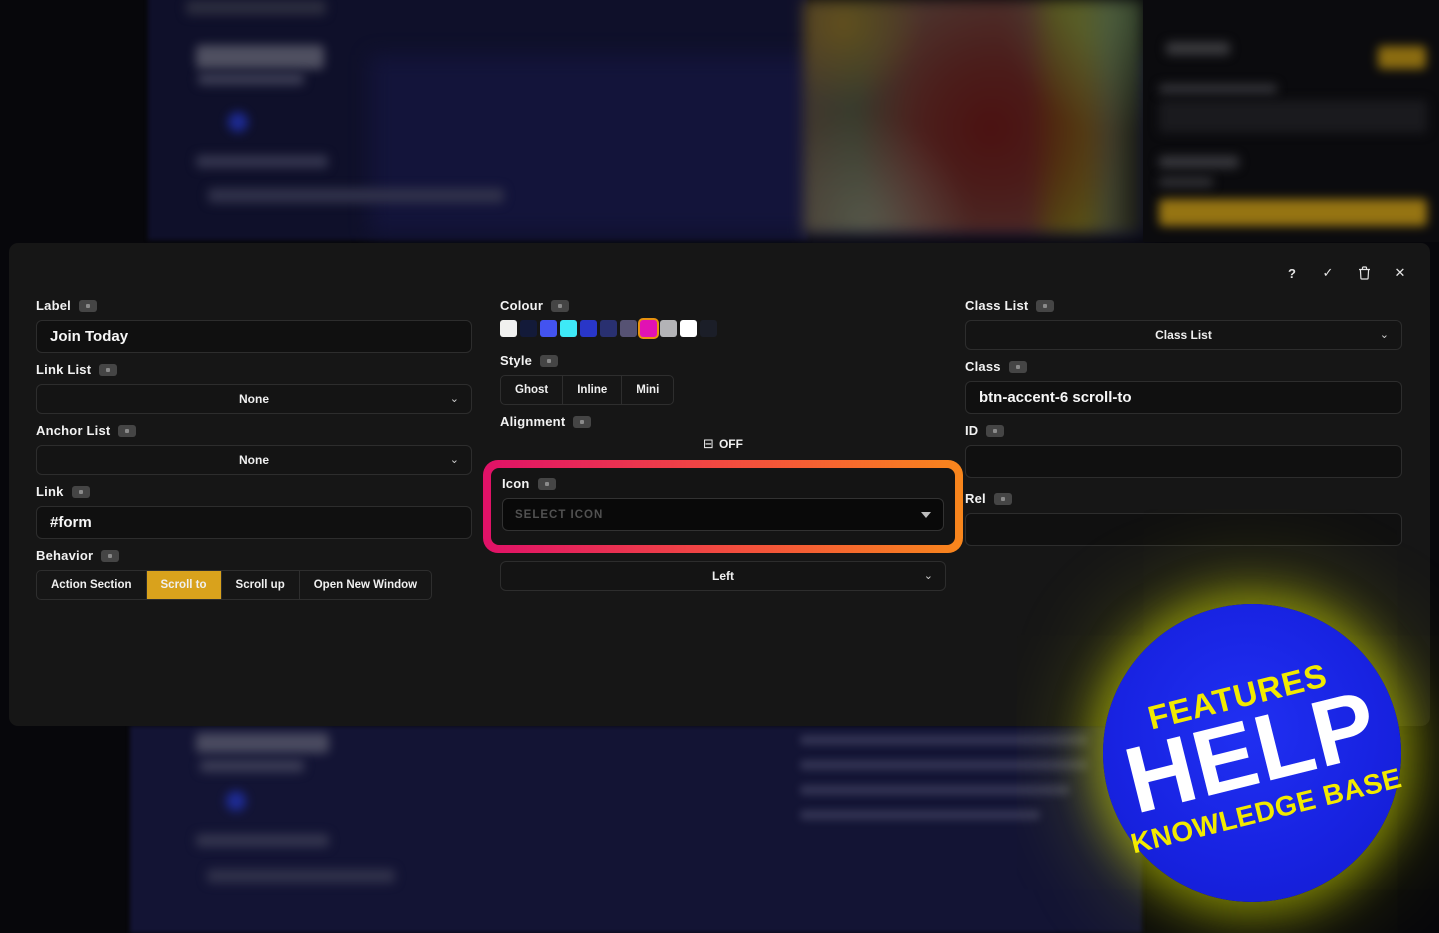  What do you see at coordinates (983, 366) in the screenshot?
I see `class-label: Class` at bounding box center [983, 366].